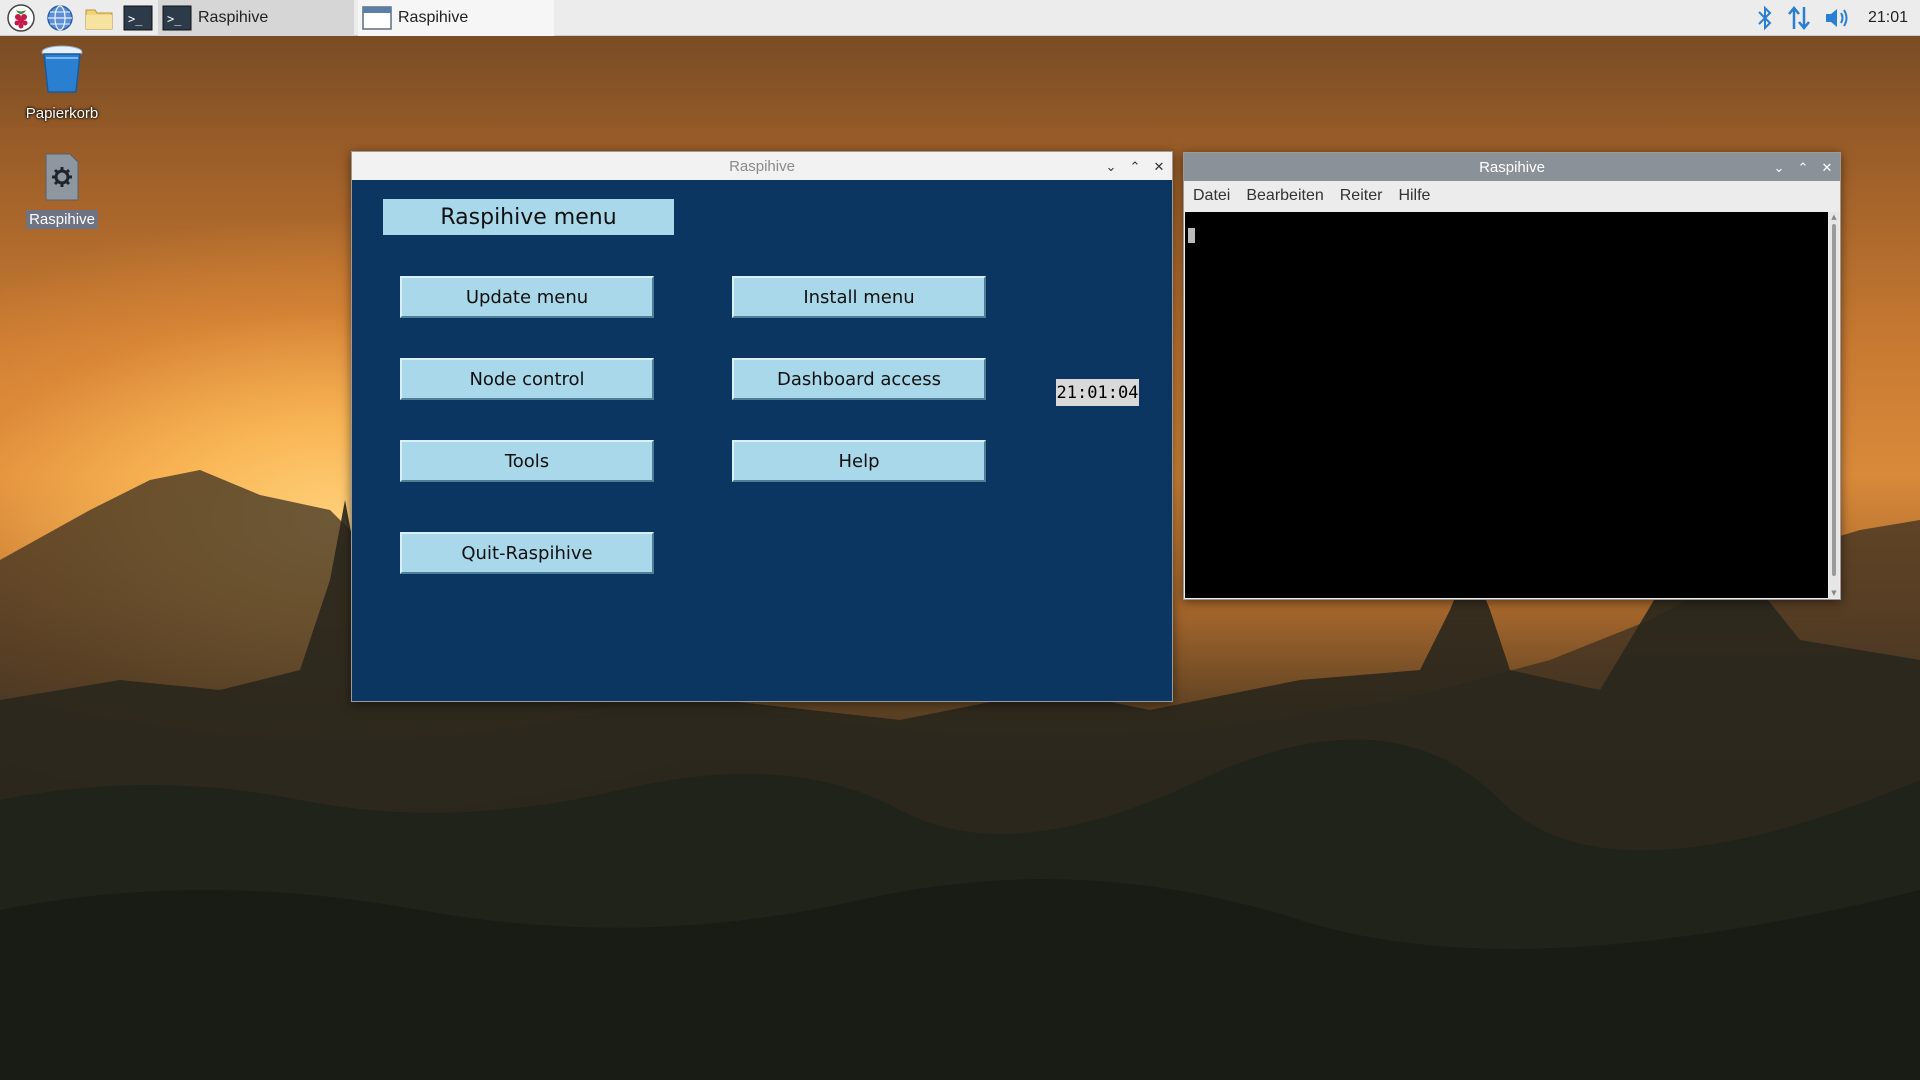  I want to click on trash-icon, so click(62, 69).